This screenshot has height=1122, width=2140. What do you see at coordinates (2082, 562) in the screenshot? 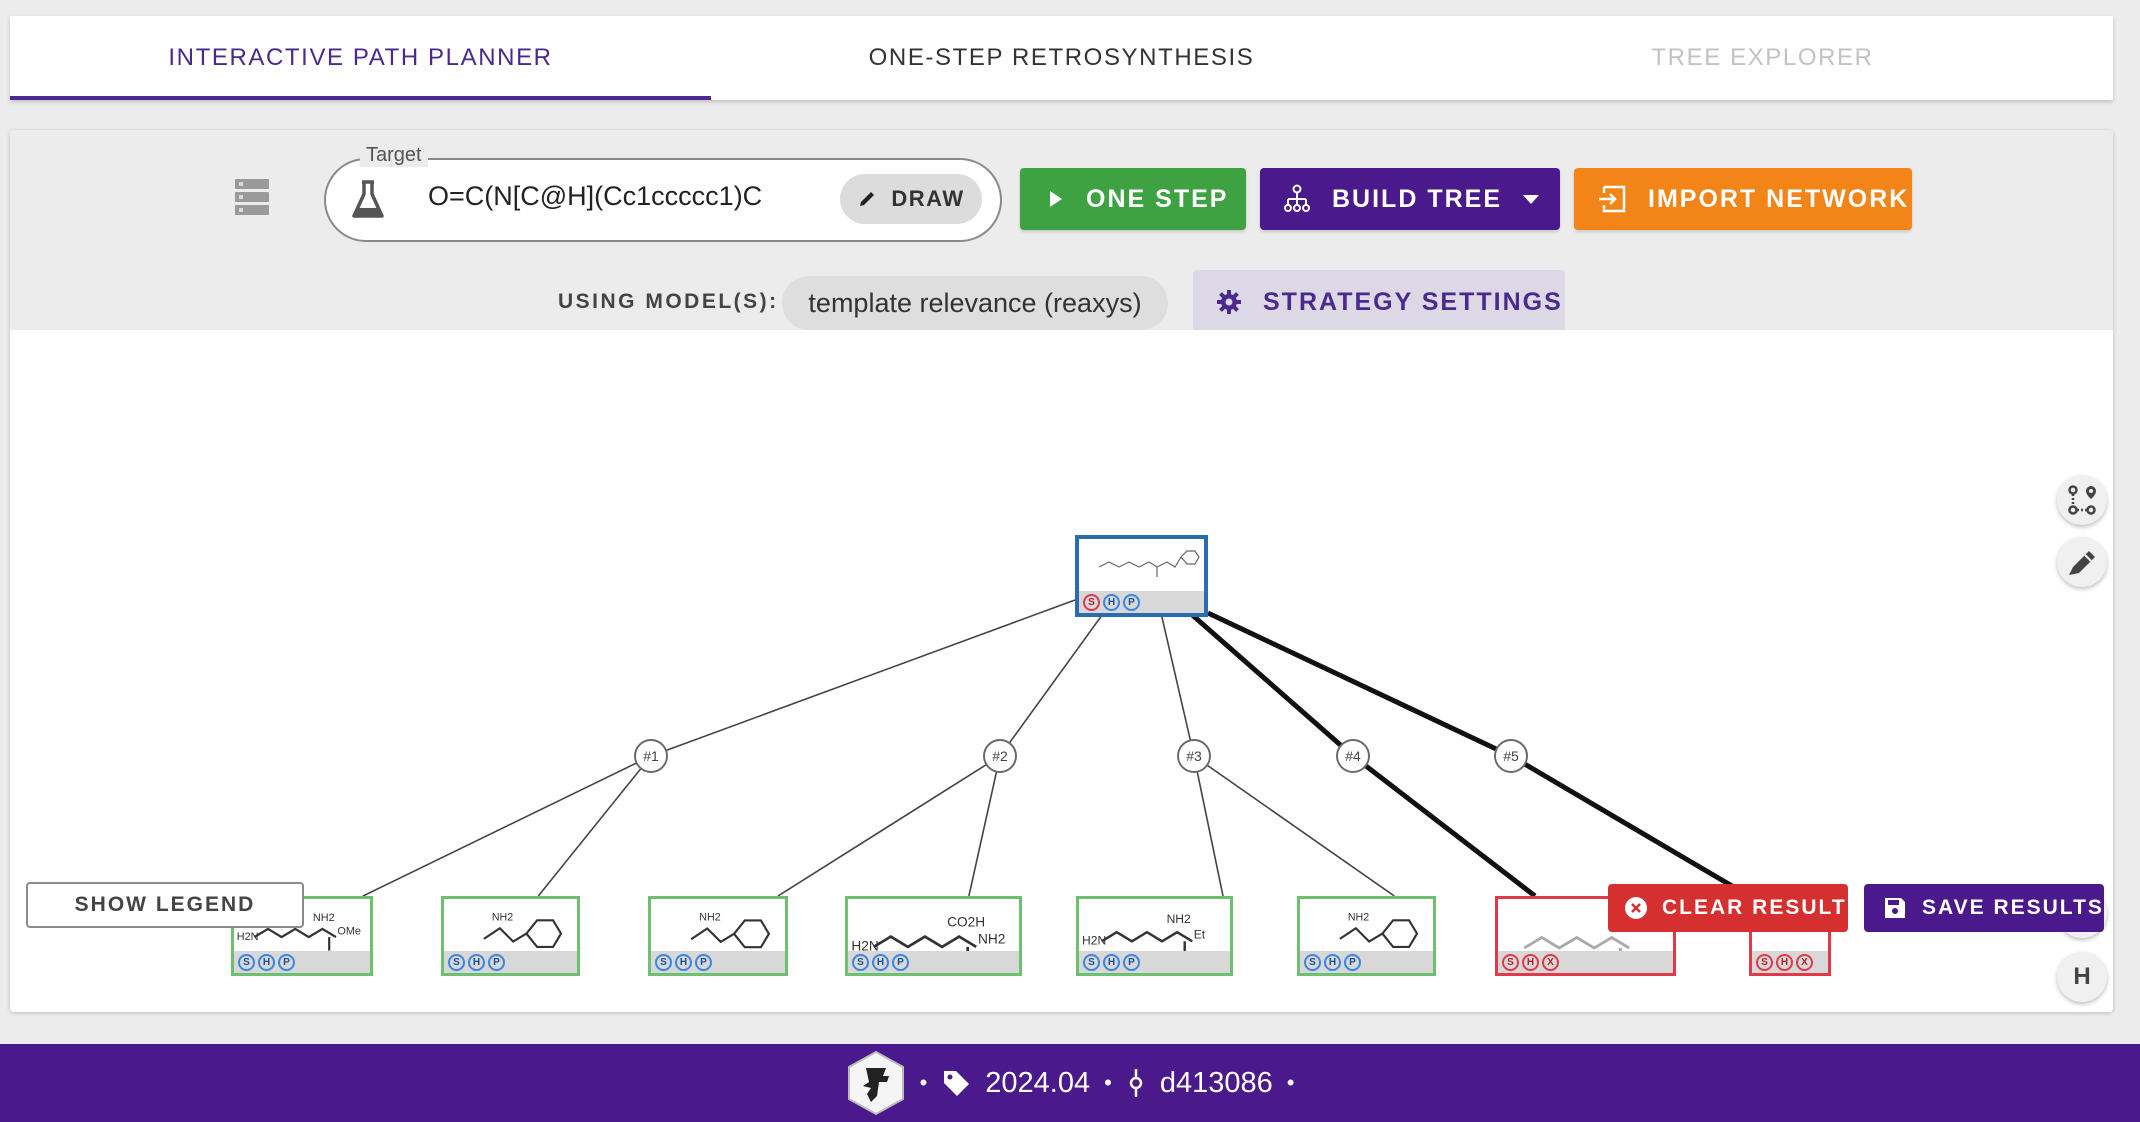
I see `highlighter-icon` at bounding box center [2082, 562].